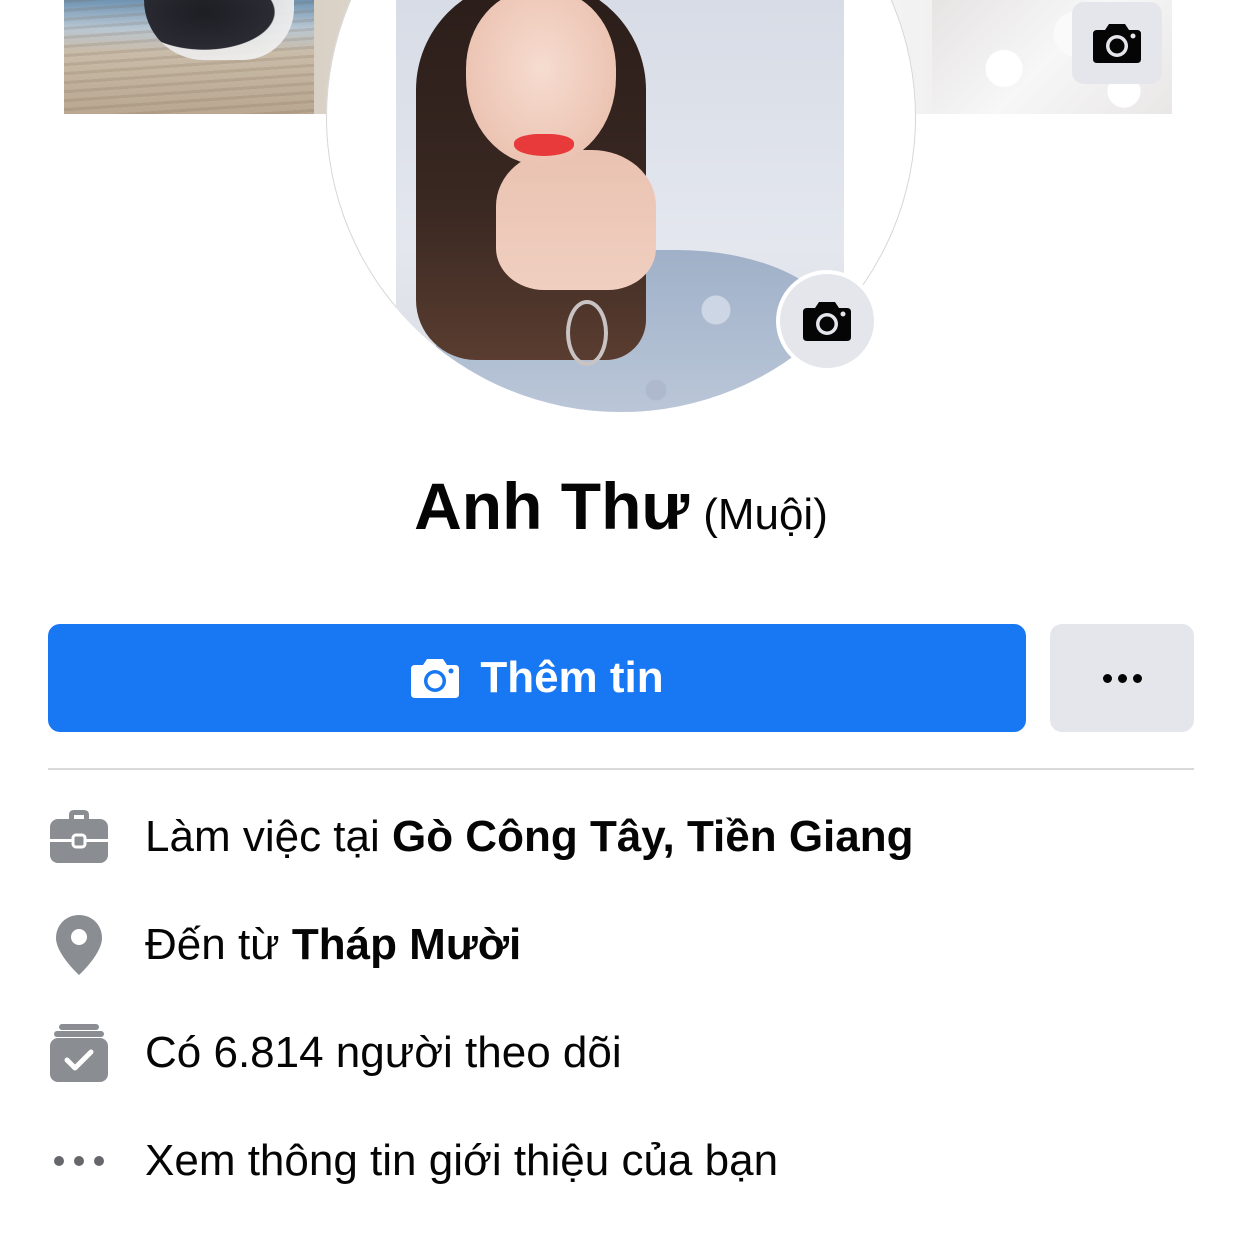  Describe the element at coordinates (79, 836) in the screenshot. I see `briefcase-icon` at that location.